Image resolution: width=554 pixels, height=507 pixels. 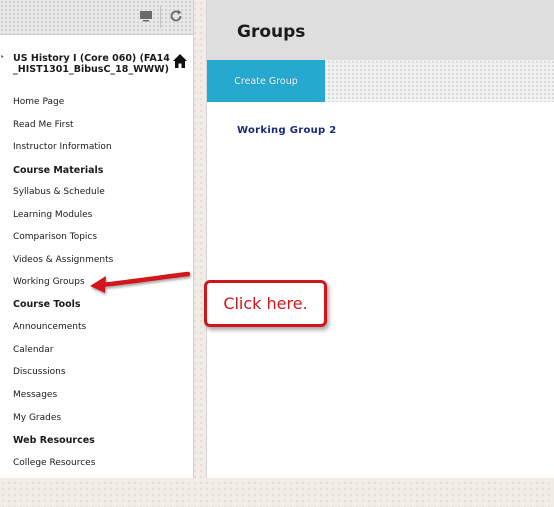 What do you see at coordinates (37, 418) in the screenshot?
I see `sidebar-item-my-grades: My Grades` at bounding box center [37, 418].